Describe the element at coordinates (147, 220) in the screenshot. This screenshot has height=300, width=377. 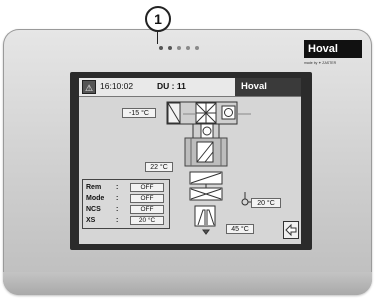
I see `xs-value: 20 °C` at that location.